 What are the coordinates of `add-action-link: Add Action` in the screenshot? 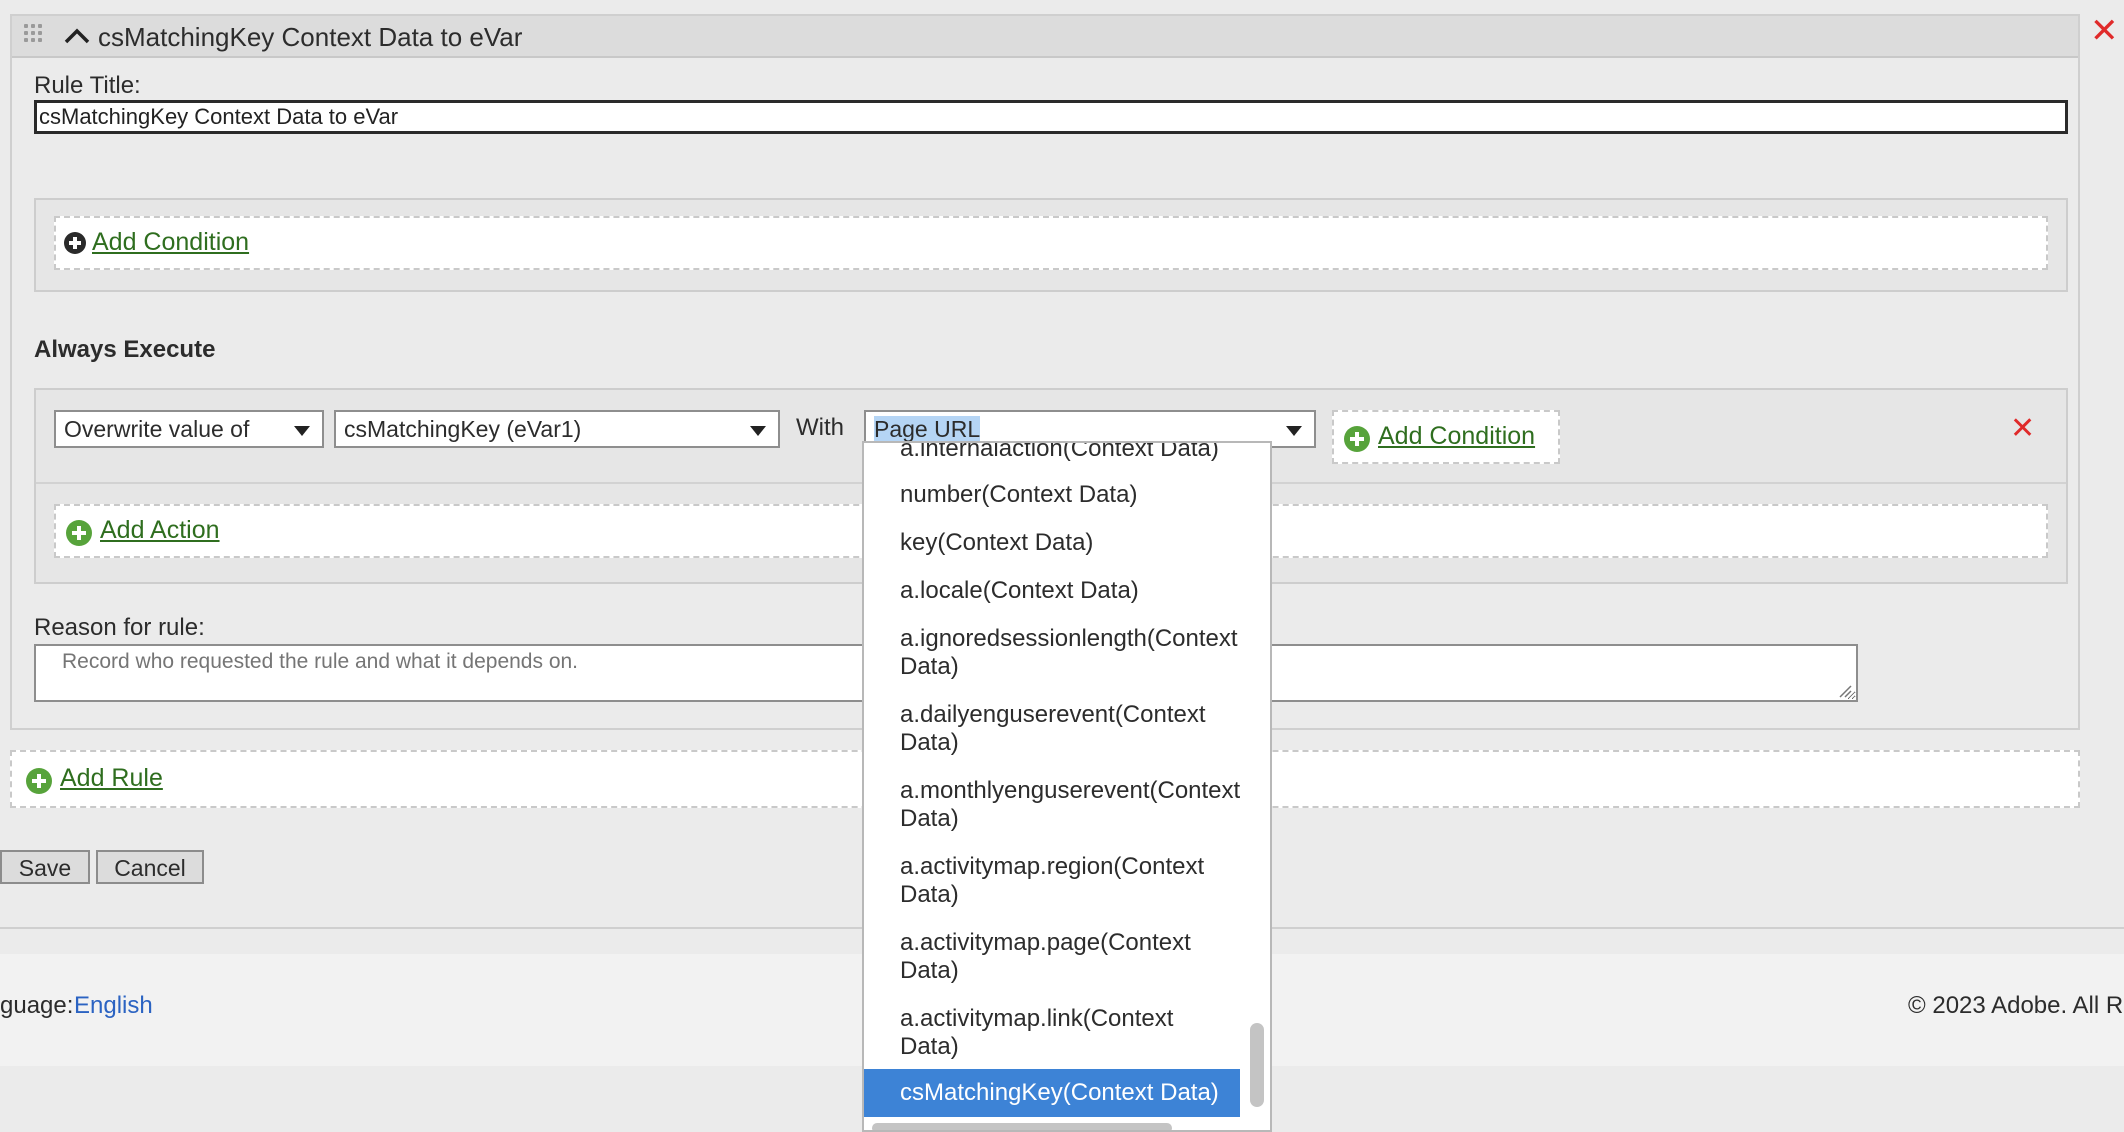 It's located at (160, 530).